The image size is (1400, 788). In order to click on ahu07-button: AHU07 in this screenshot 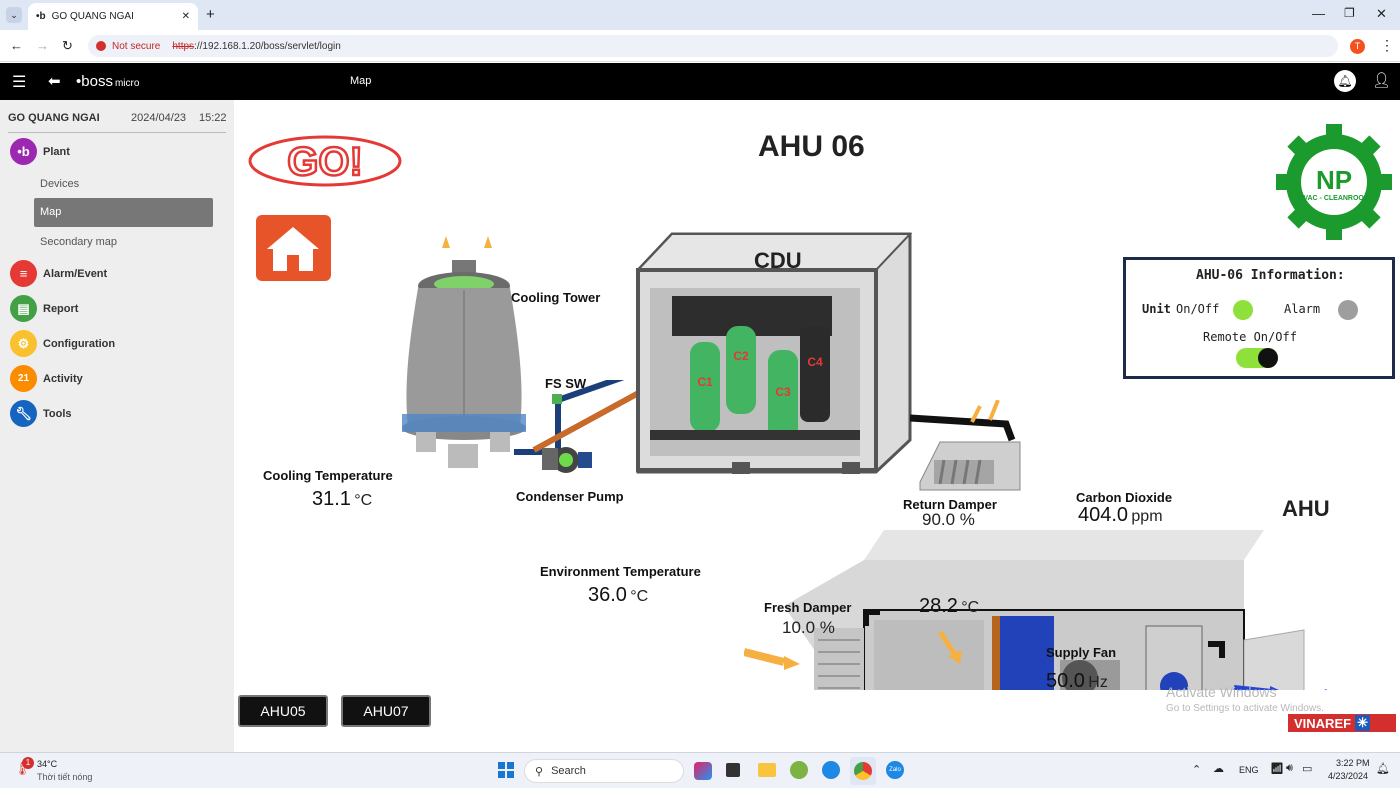, I will do `click(386, 711)`.